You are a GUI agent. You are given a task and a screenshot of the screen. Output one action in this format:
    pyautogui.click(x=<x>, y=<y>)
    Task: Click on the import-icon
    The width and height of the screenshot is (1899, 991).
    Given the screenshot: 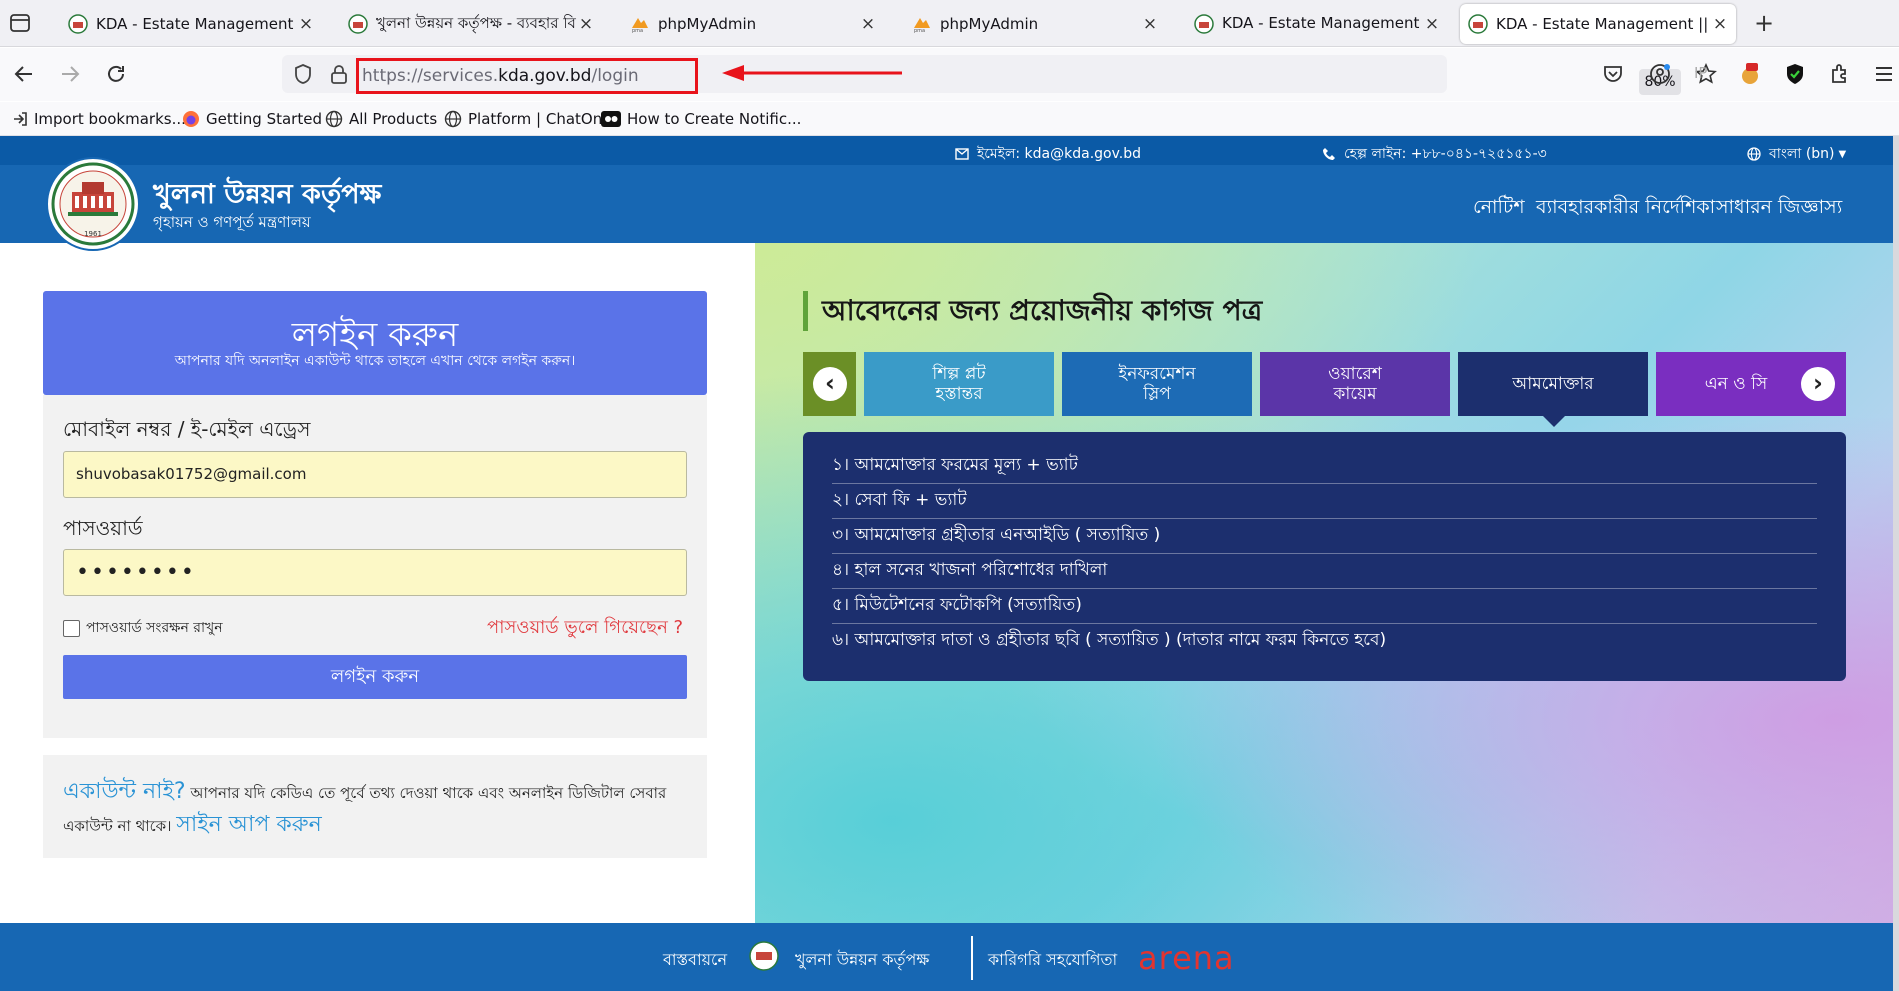 What is the action you would take?
    pyautogui.click(x=20, y=119)
    